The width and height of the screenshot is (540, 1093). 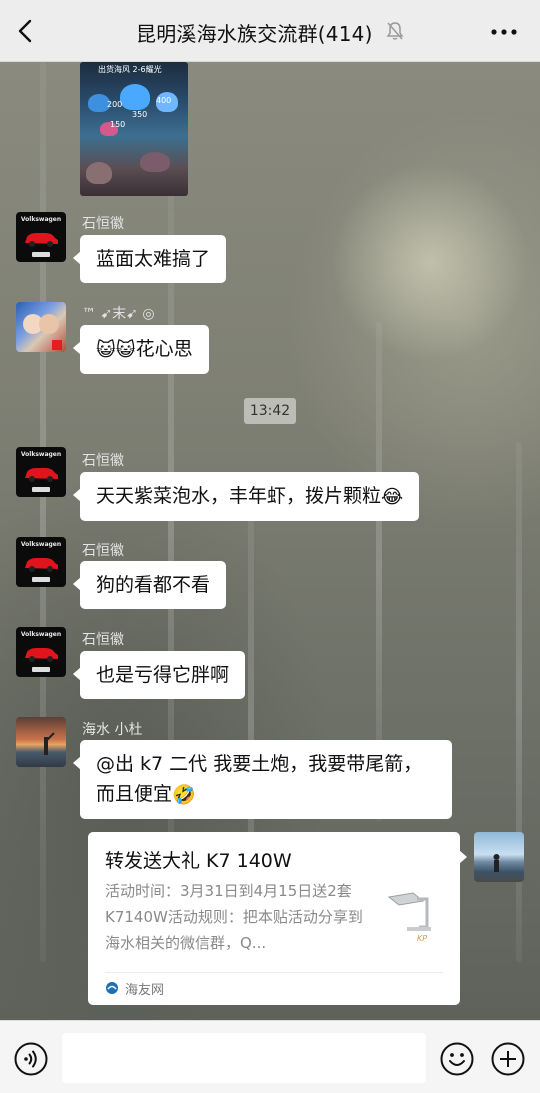 I want to click on input-bar, so click(x=270, y=1056).